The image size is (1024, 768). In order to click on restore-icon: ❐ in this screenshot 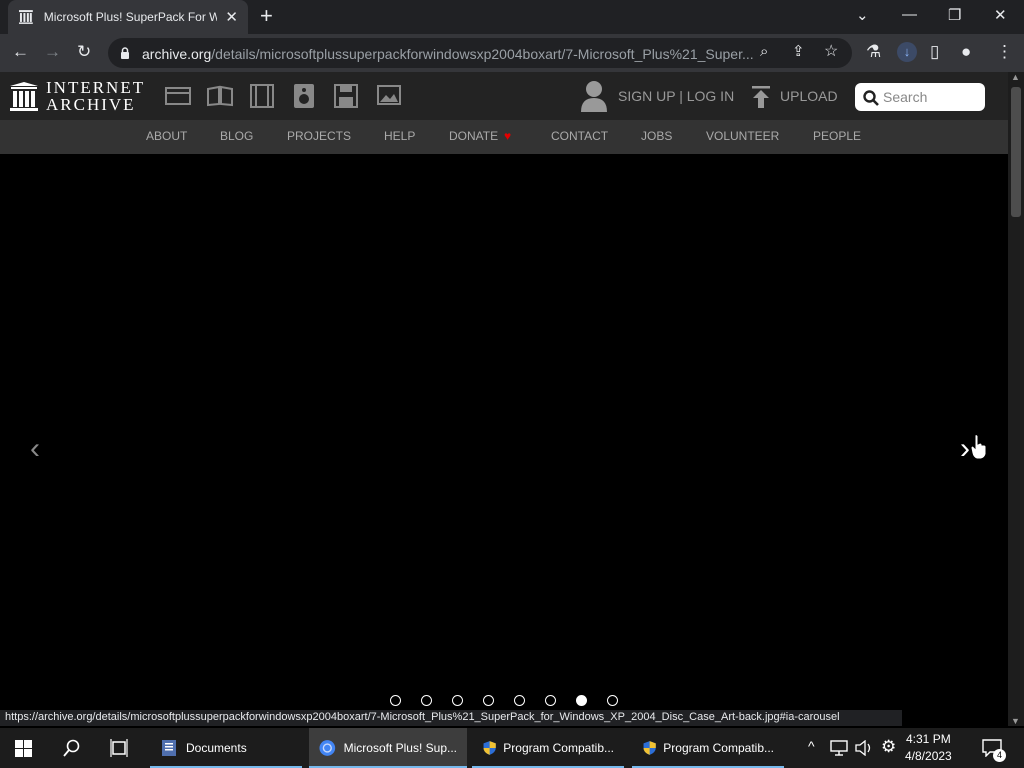, I will do `click(954, 15)`.